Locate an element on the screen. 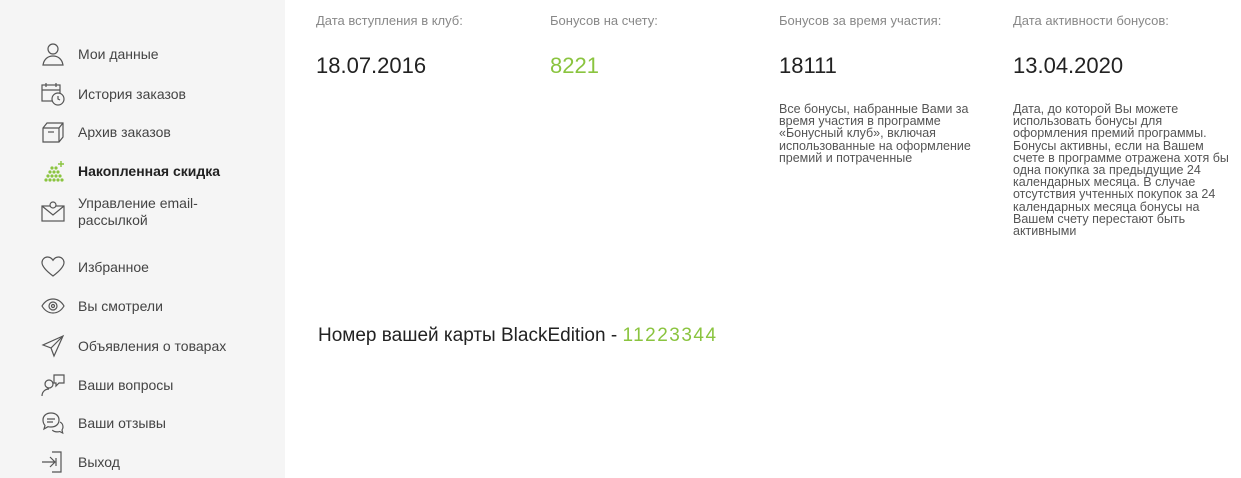 This screenshot has width=1241, height=478. order-history-icon is located at coordinates (53, 94).